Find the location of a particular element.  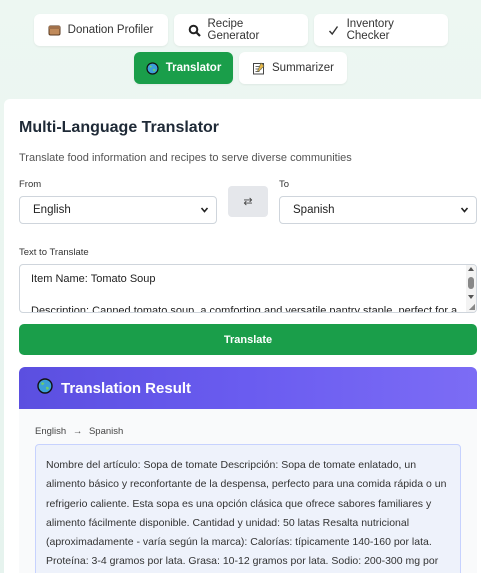

box-icon is located at coordinates (54, 30).